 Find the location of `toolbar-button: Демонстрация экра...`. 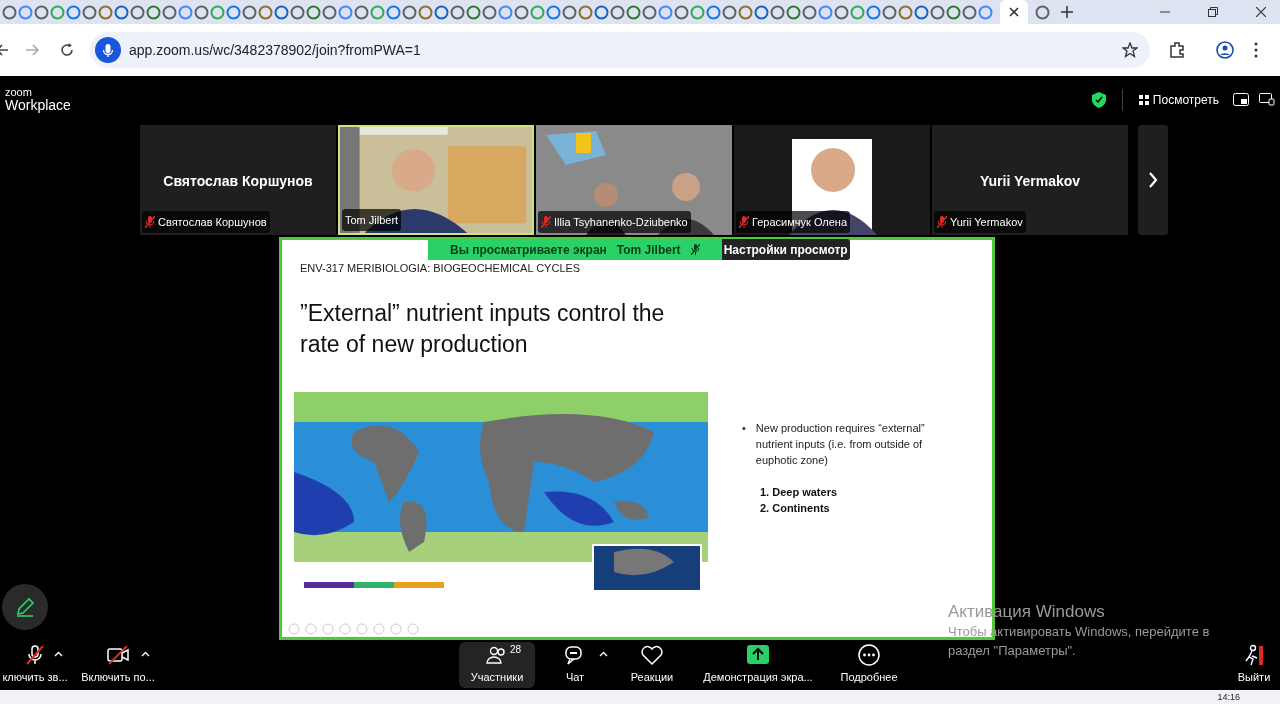

toolbar-button: Демонстрация экра... is located at coordinates (758, 665).